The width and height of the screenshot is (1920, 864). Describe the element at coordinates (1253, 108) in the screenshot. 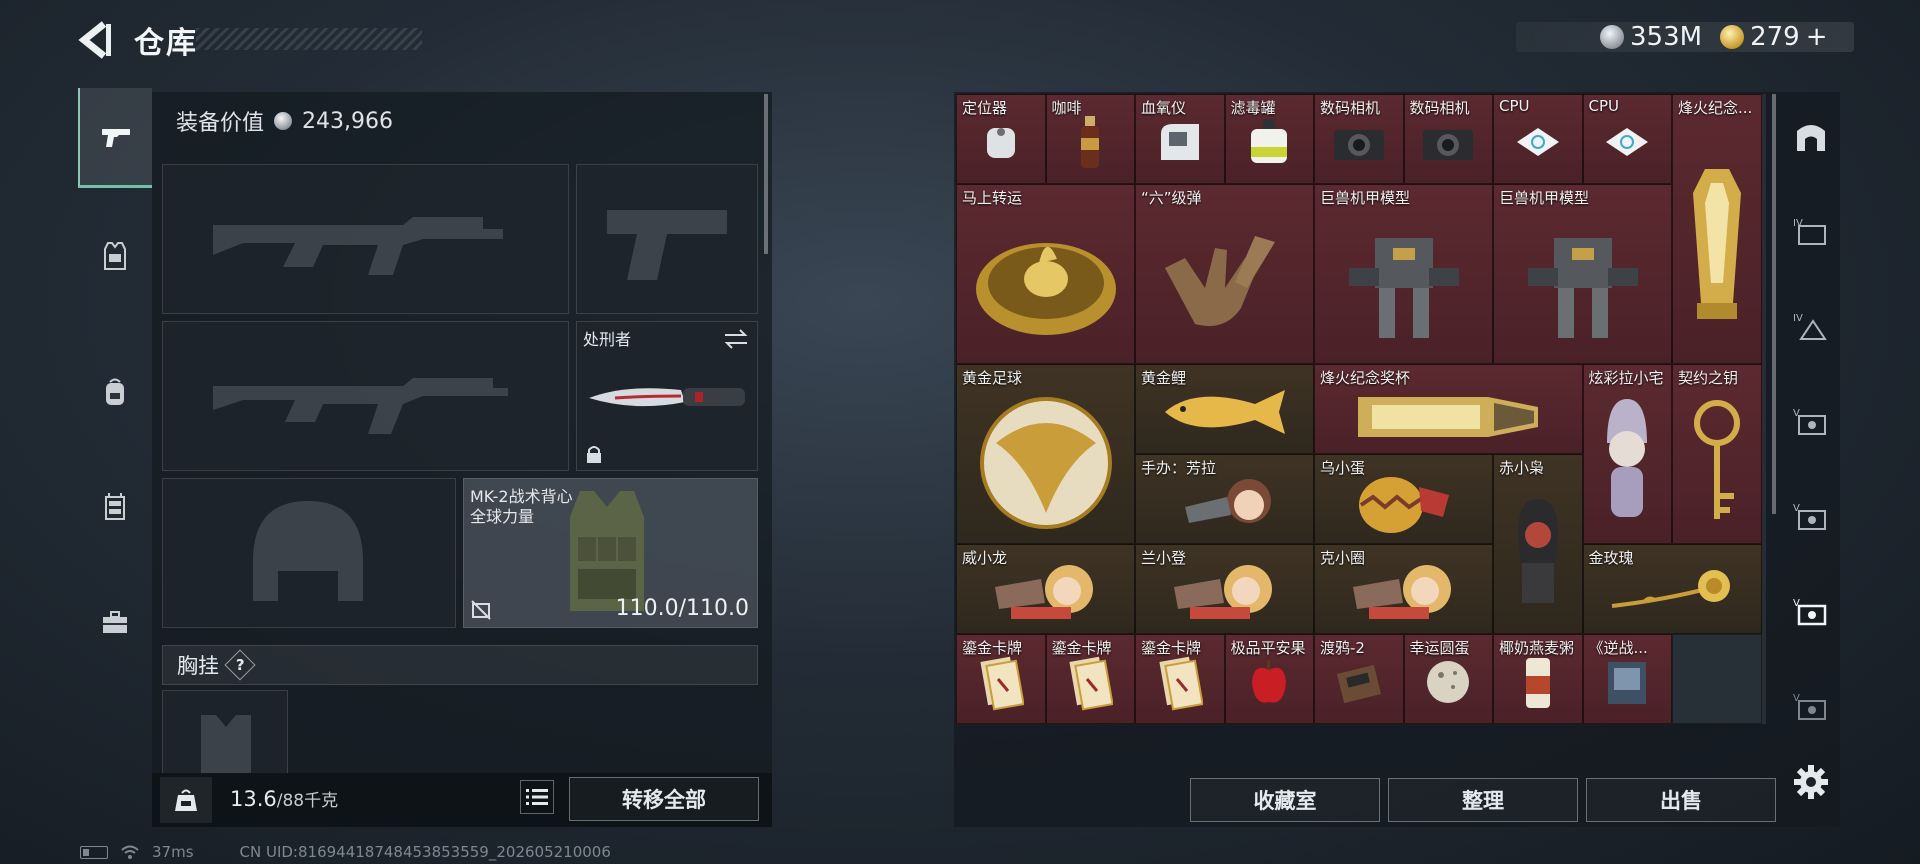

I see `stash-item-label: 滤毒罐` at that location.